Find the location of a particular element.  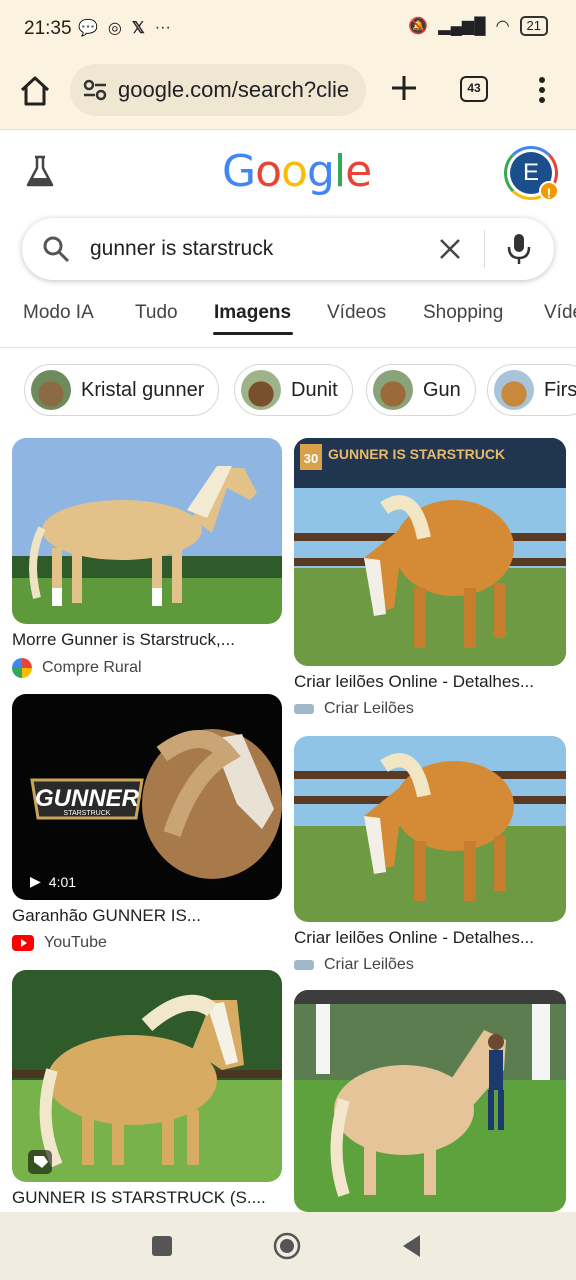

system-navigation-bar is located at coordinates (288, 1246).